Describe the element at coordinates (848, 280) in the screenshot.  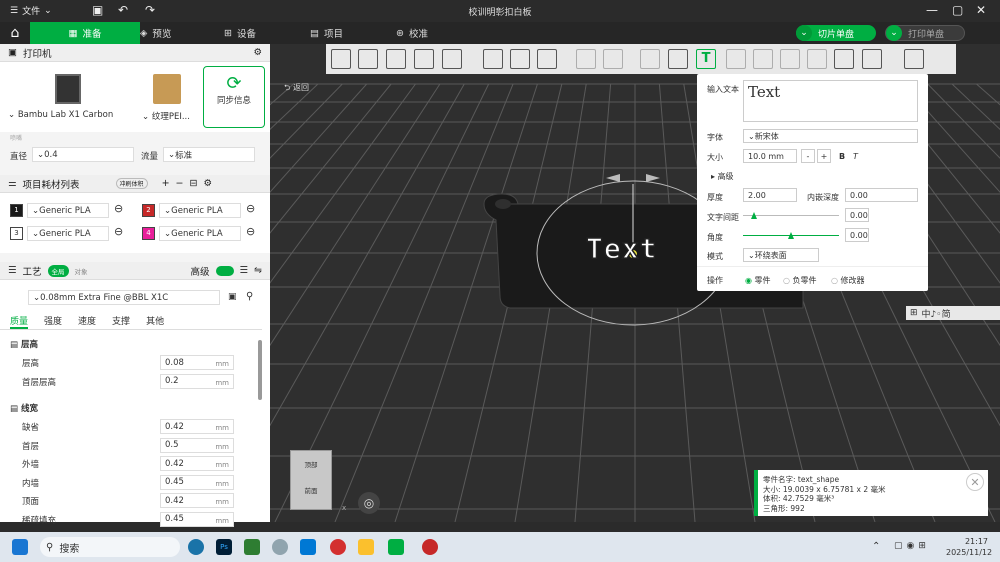
I see `op-modifier-radio: ○ 修改器` at that location.